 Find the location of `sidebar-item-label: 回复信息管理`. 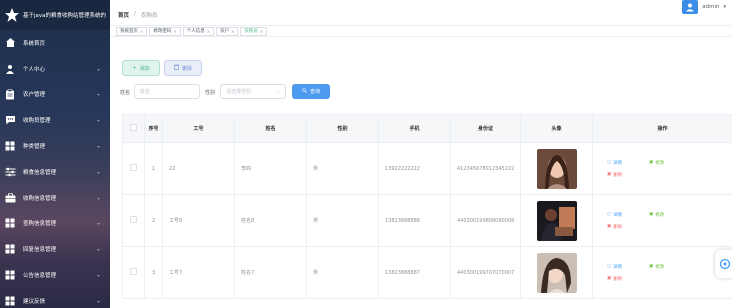

sidebar-item-label: 回复信息管理 is located at coordinates (40, 250).